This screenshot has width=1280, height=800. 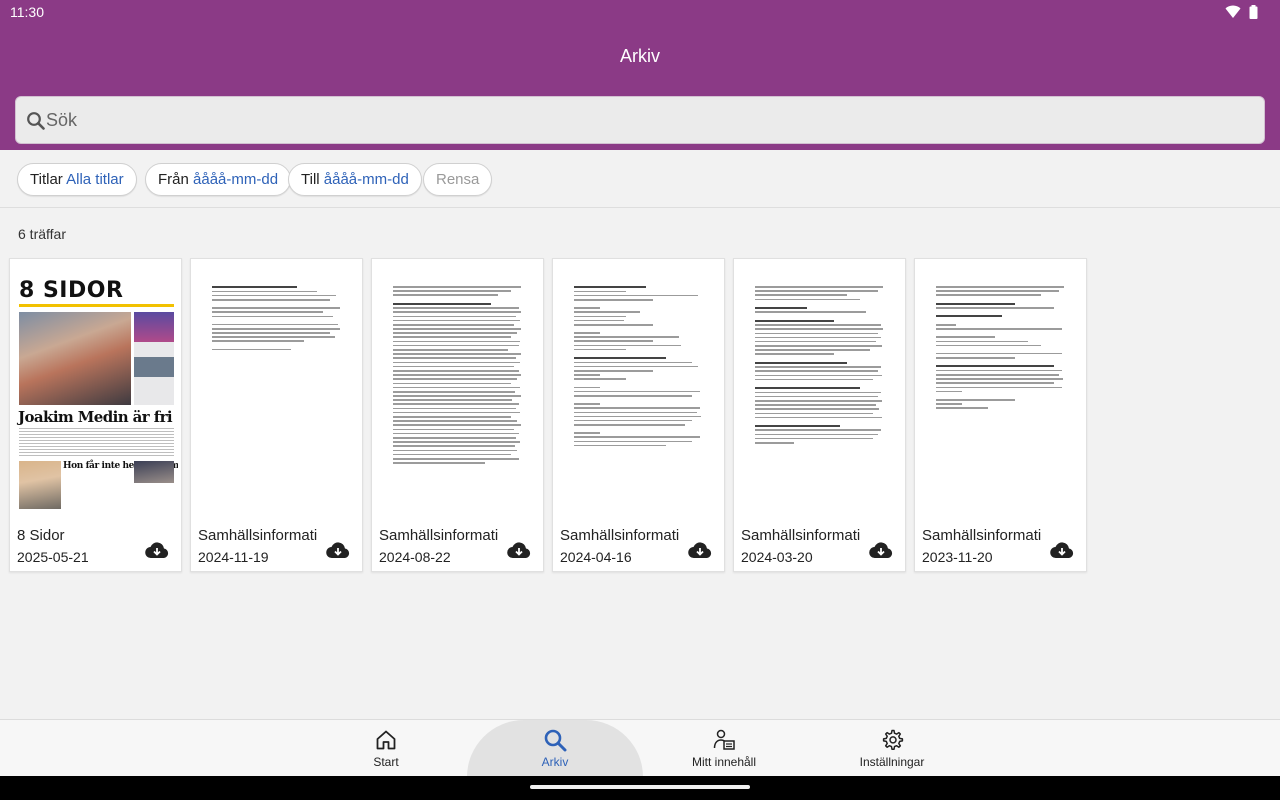 I want to click on cover-divider, so click(x=96, y=305).